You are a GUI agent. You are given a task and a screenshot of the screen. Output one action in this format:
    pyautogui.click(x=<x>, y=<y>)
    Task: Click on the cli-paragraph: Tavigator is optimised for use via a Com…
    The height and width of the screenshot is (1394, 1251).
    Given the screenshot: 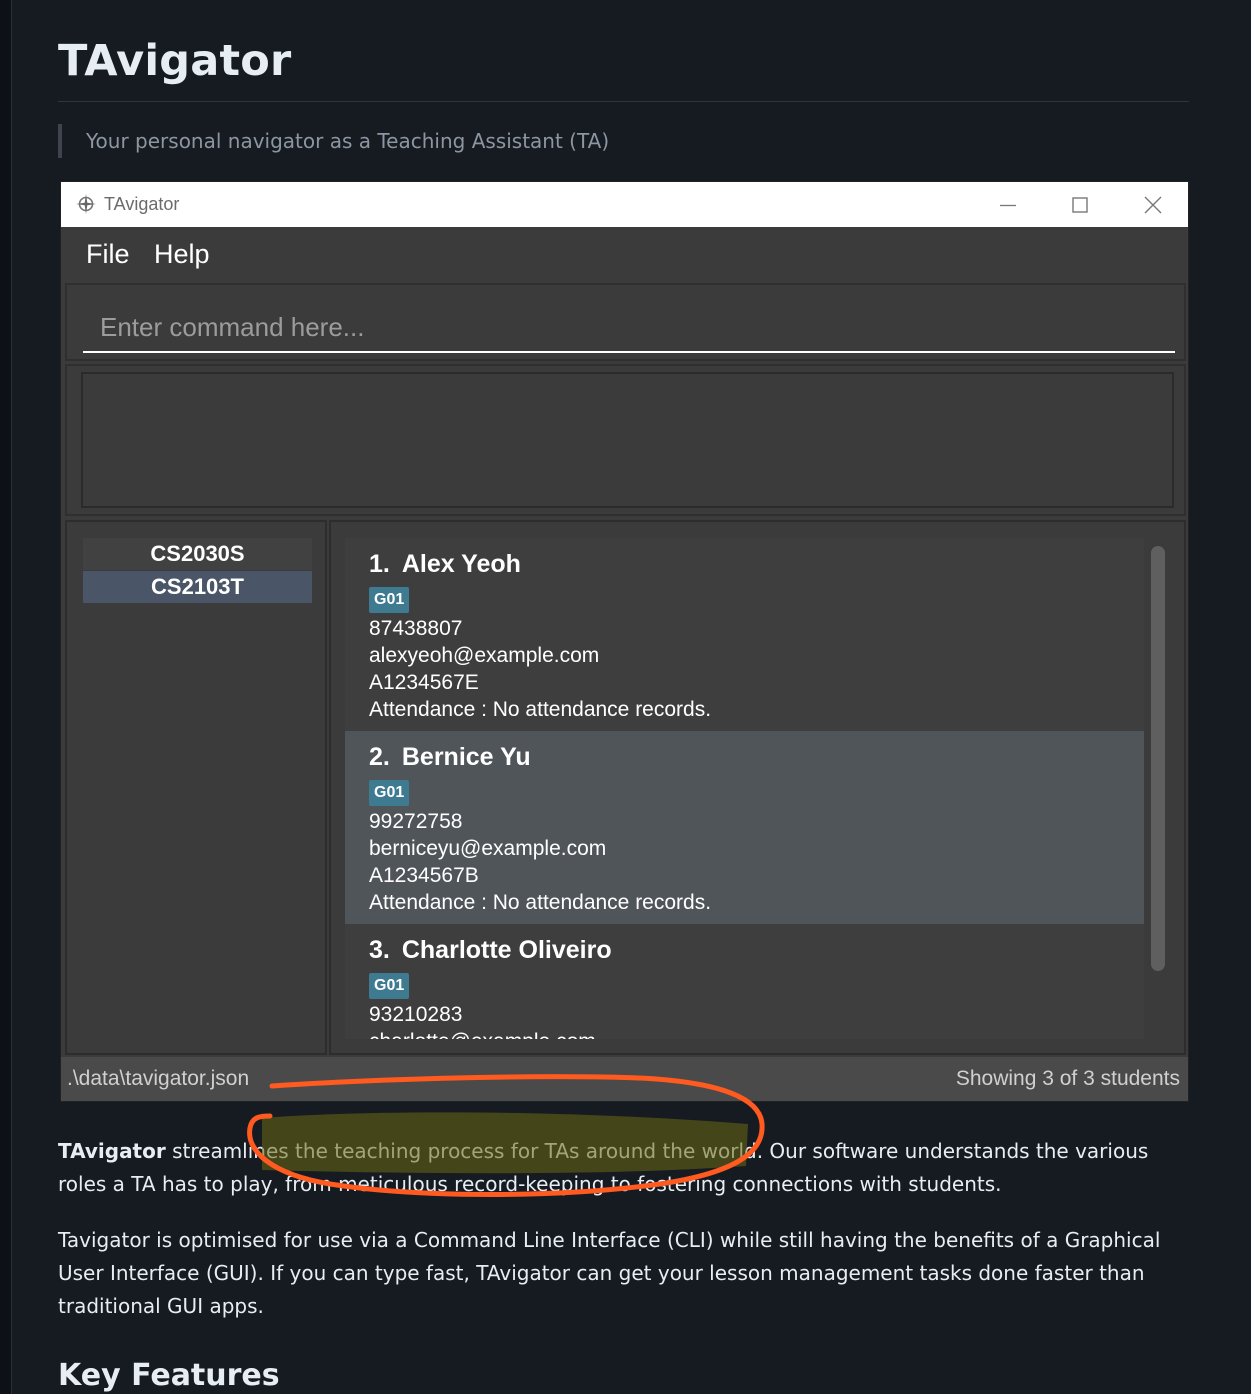 What is the action you would take?
    pyautogui.click(x=609, y=1273)
    